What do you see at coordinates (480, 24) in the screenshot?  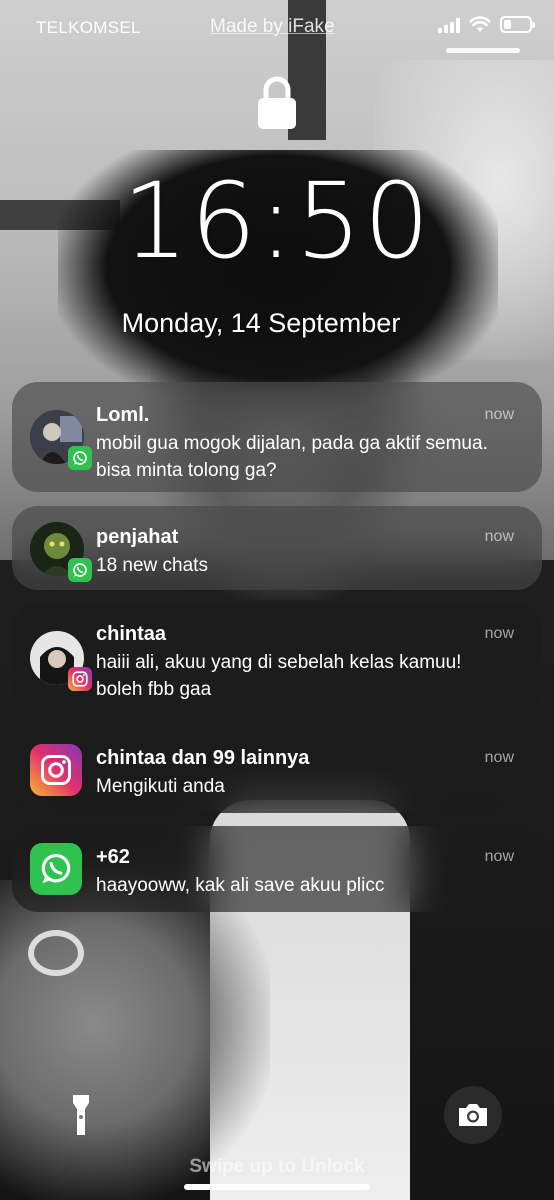 I see `wifi-icon` at bounding box center [480, 24].